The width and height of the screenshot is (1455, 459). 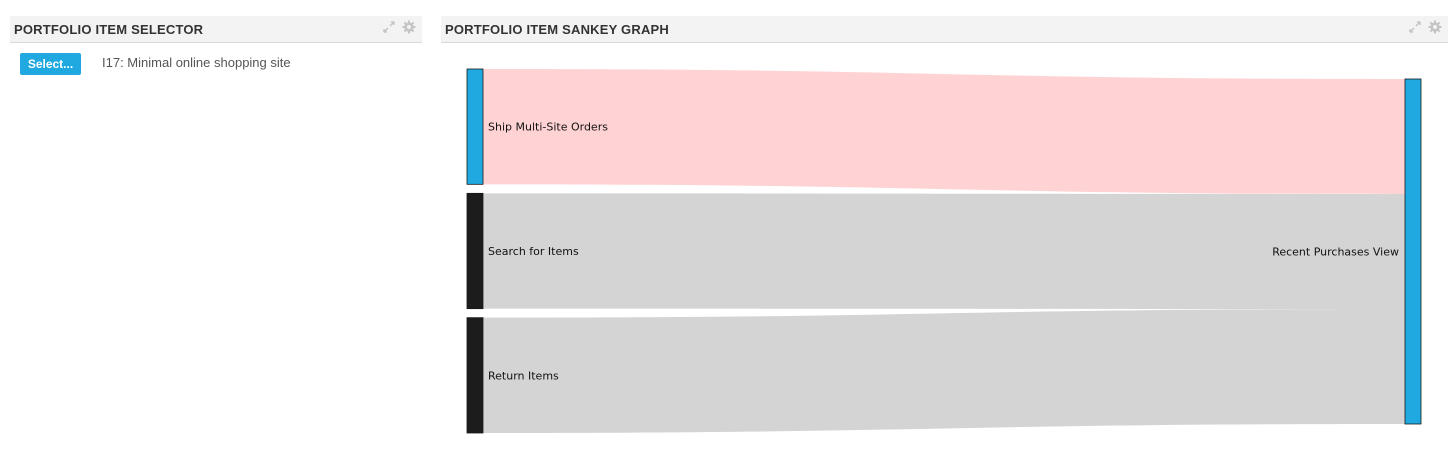 I want to click on sankey-node-label-recent: Recent Purchases View, so click(x=1335, y=252).